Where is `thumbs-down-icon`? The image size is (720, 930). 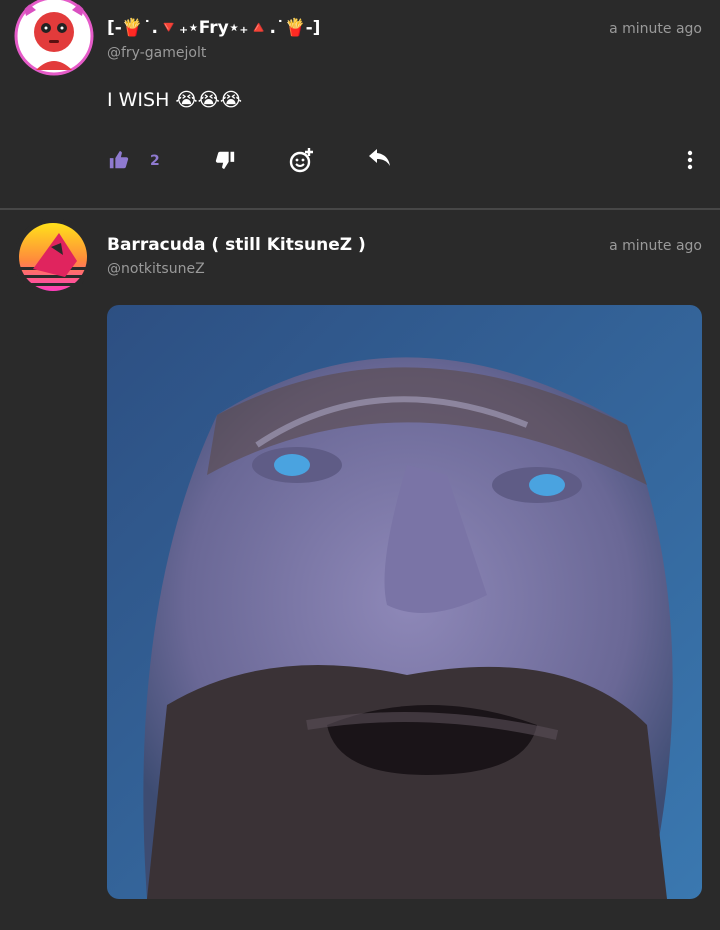
thumbs-down-icon is located at coordinates (225, 162).